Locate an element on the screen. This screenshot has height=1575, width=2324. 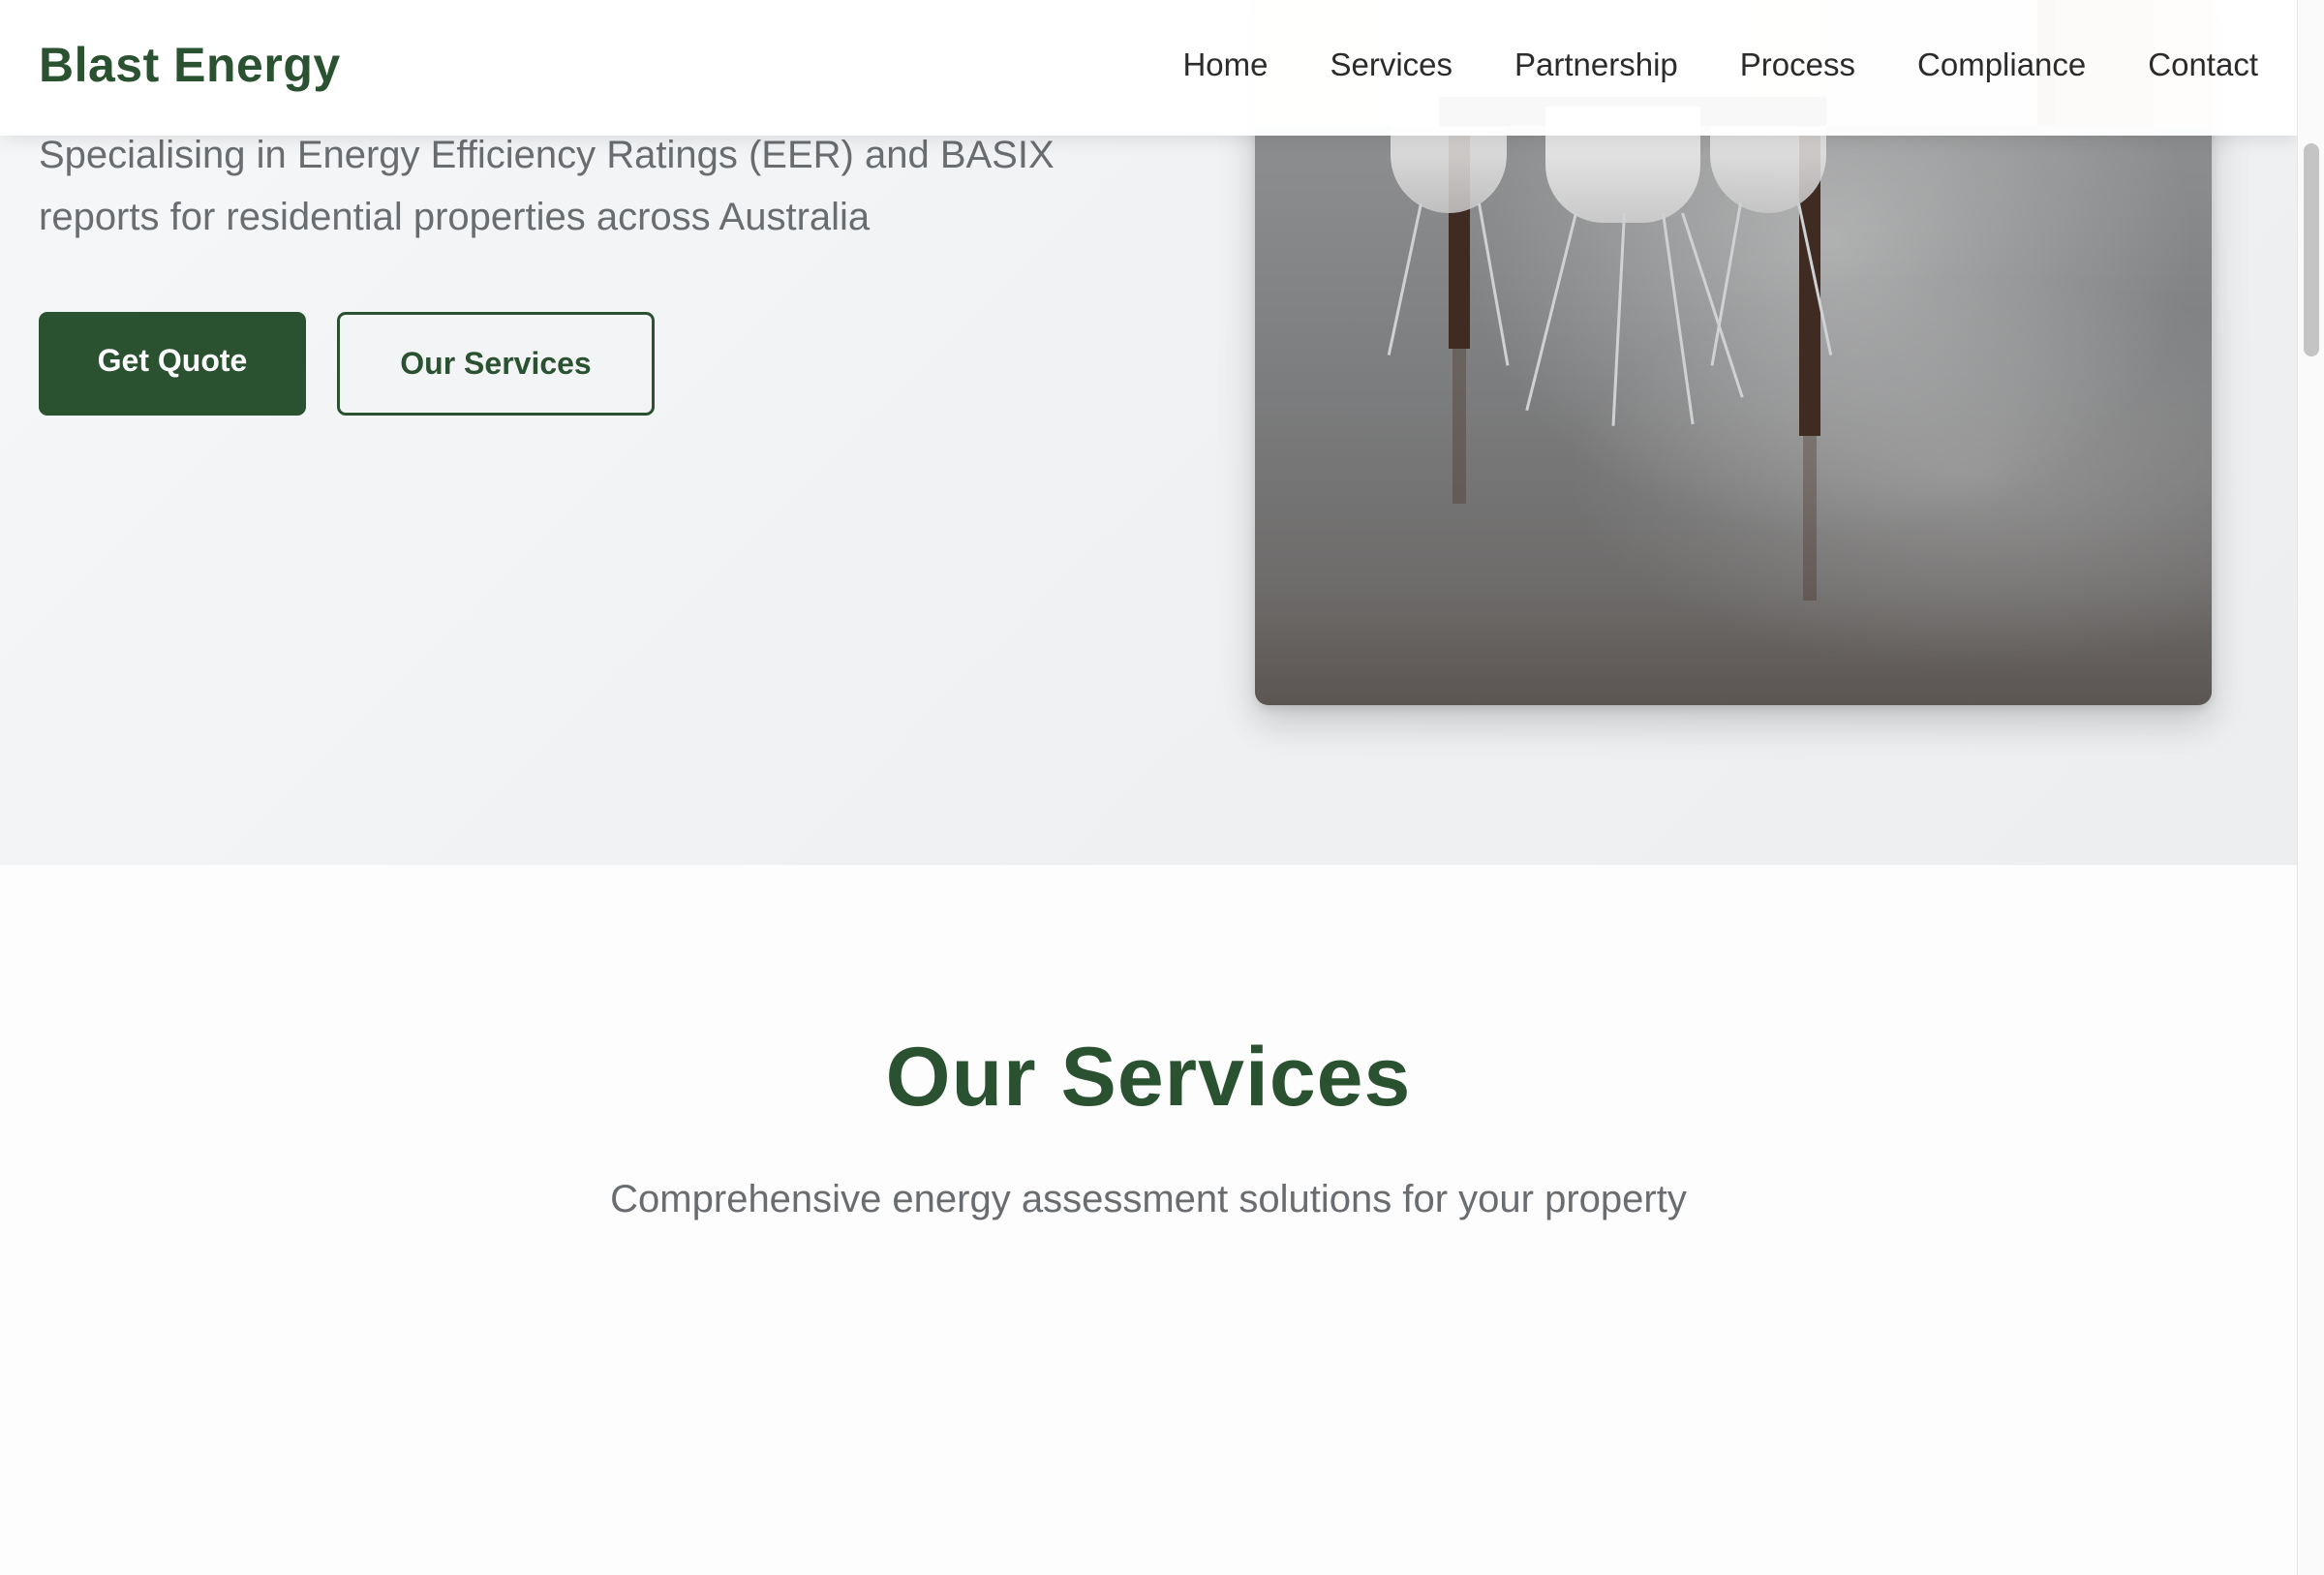
our-services-button: Our Services is located at coordinates (496, 364).